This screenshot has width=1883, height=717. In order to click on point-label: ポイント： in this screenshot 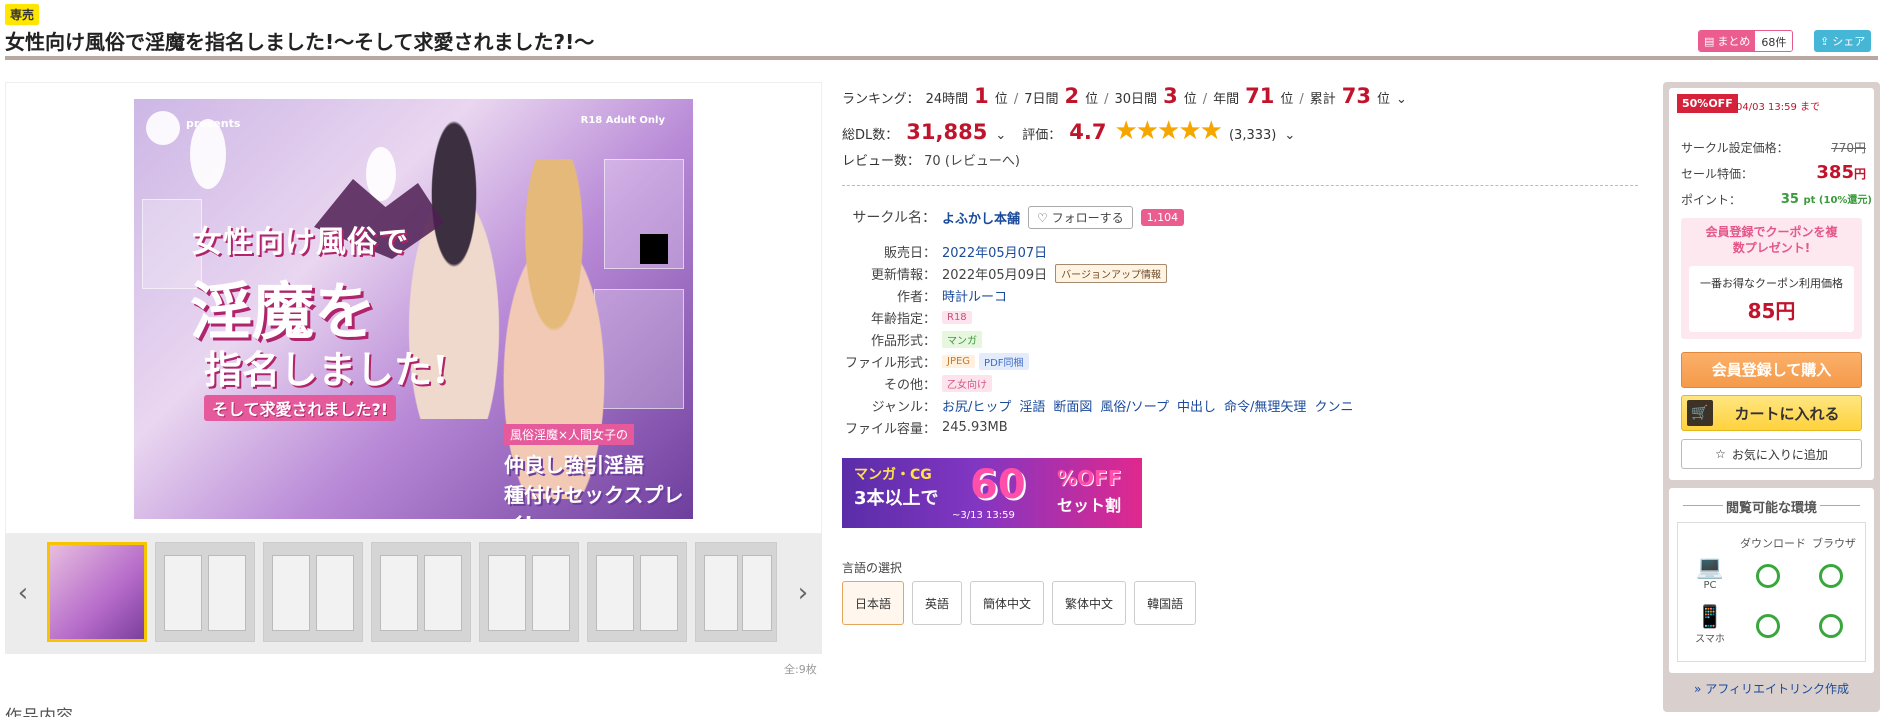, I will do `click(1711, 200)`.